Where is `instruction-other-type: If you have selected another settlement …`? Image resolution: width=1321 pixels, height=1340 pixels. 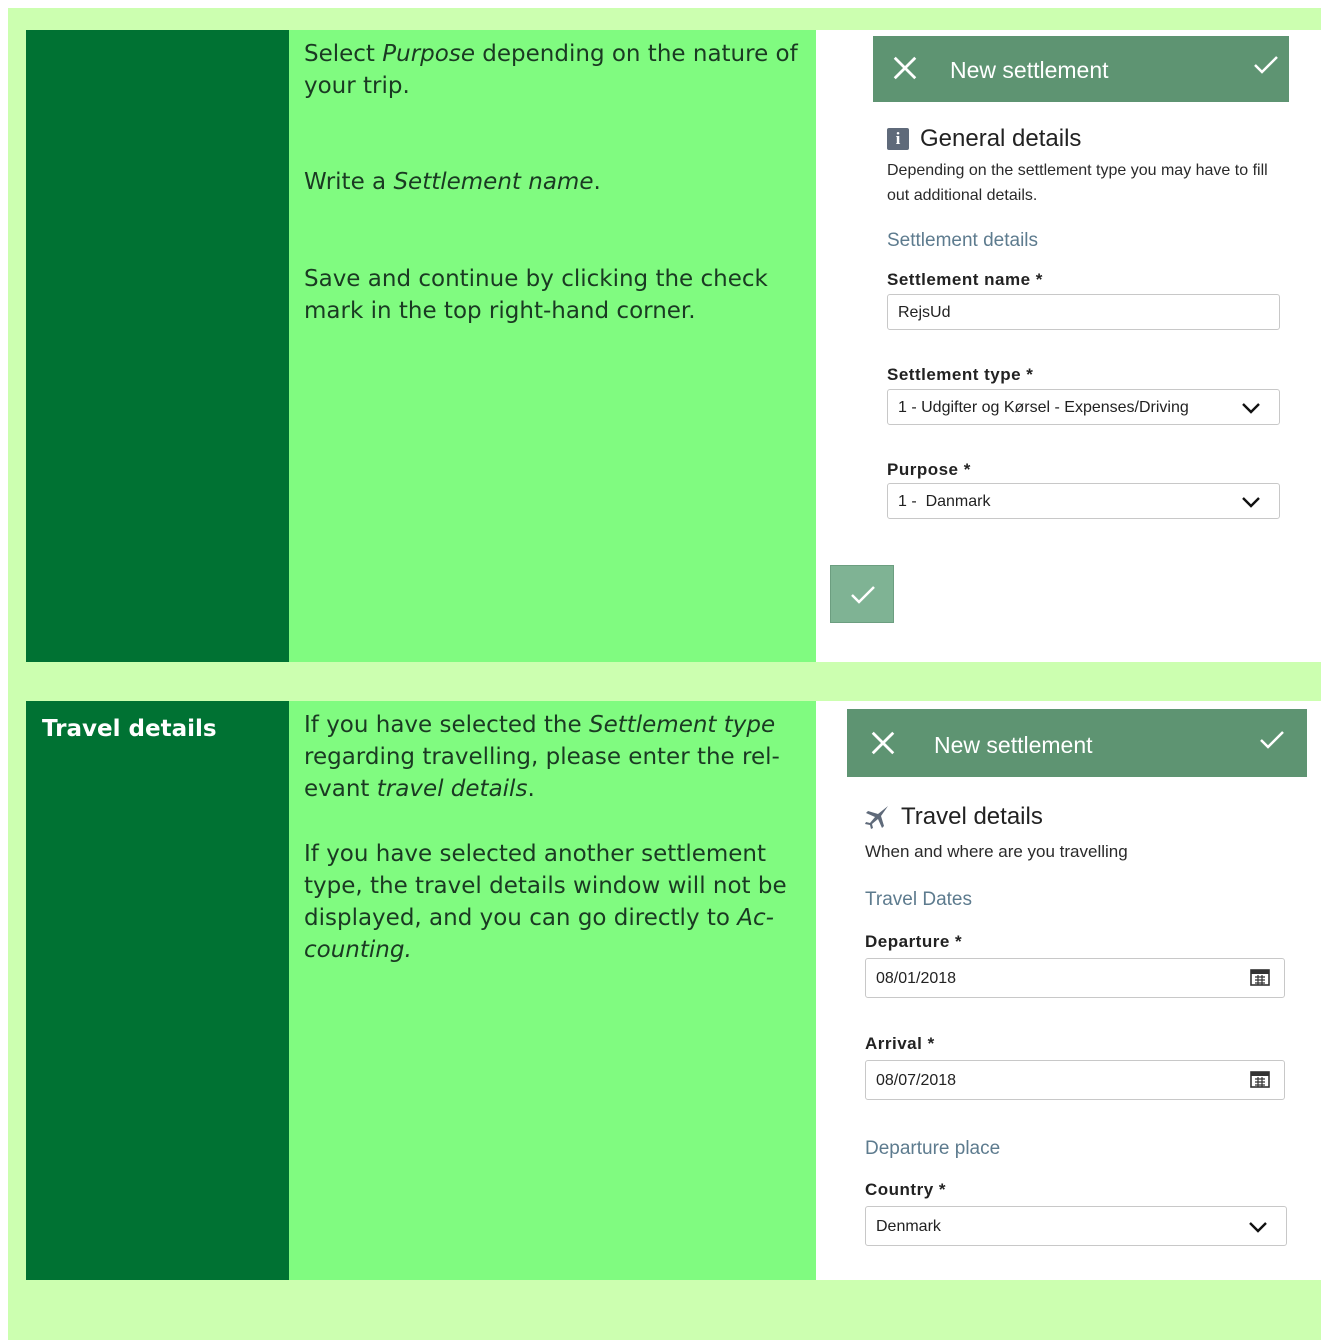 instruction-other-type: If you have selected another settlement … is located at coordinates (545, 902).